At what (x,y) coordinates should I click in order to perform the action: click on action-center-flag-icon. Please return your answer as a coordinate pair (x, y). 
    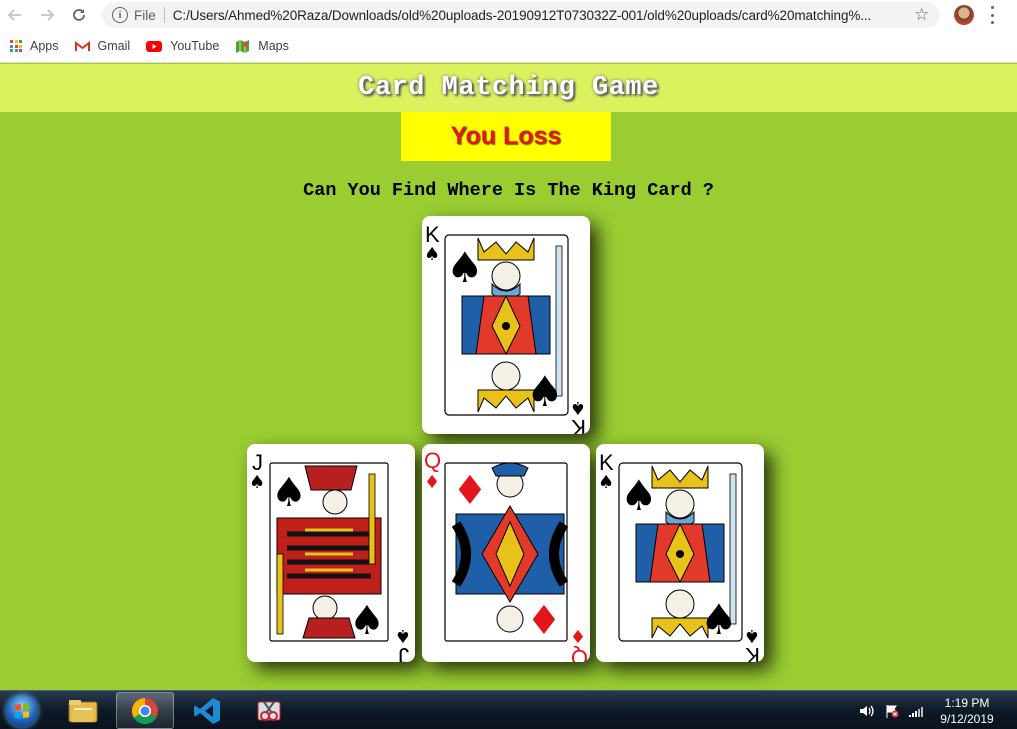
    Looking at the image, I should click on (892, 711).